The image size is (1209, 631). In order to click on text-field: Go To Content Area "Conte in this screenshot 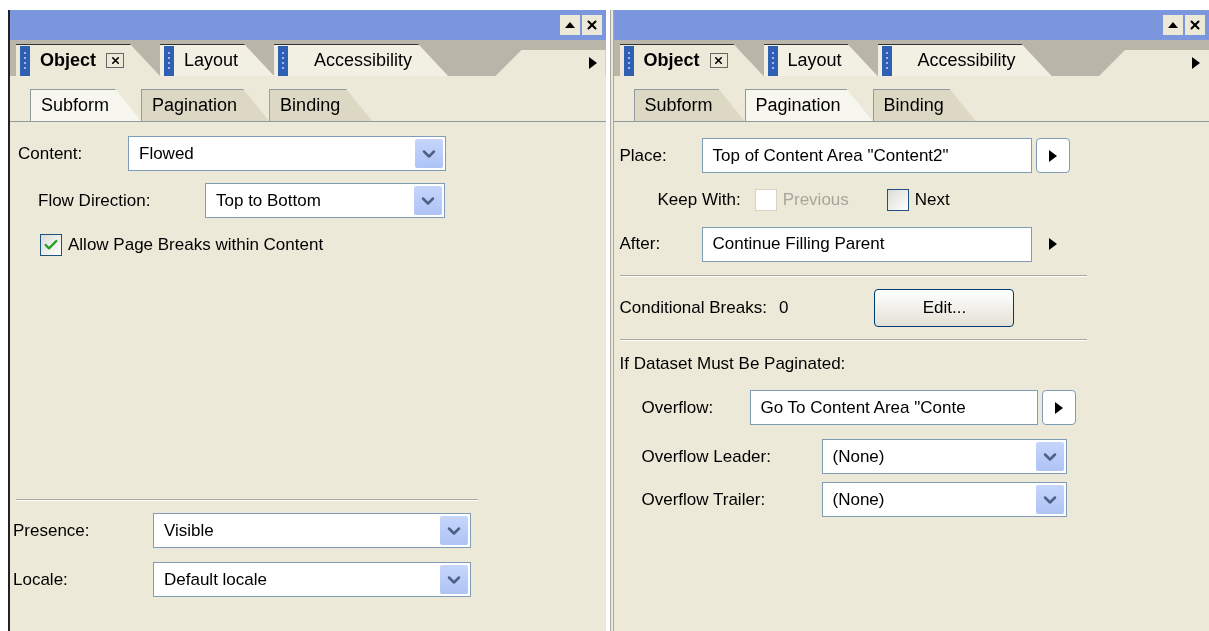, I will do `click(893, 407)`.